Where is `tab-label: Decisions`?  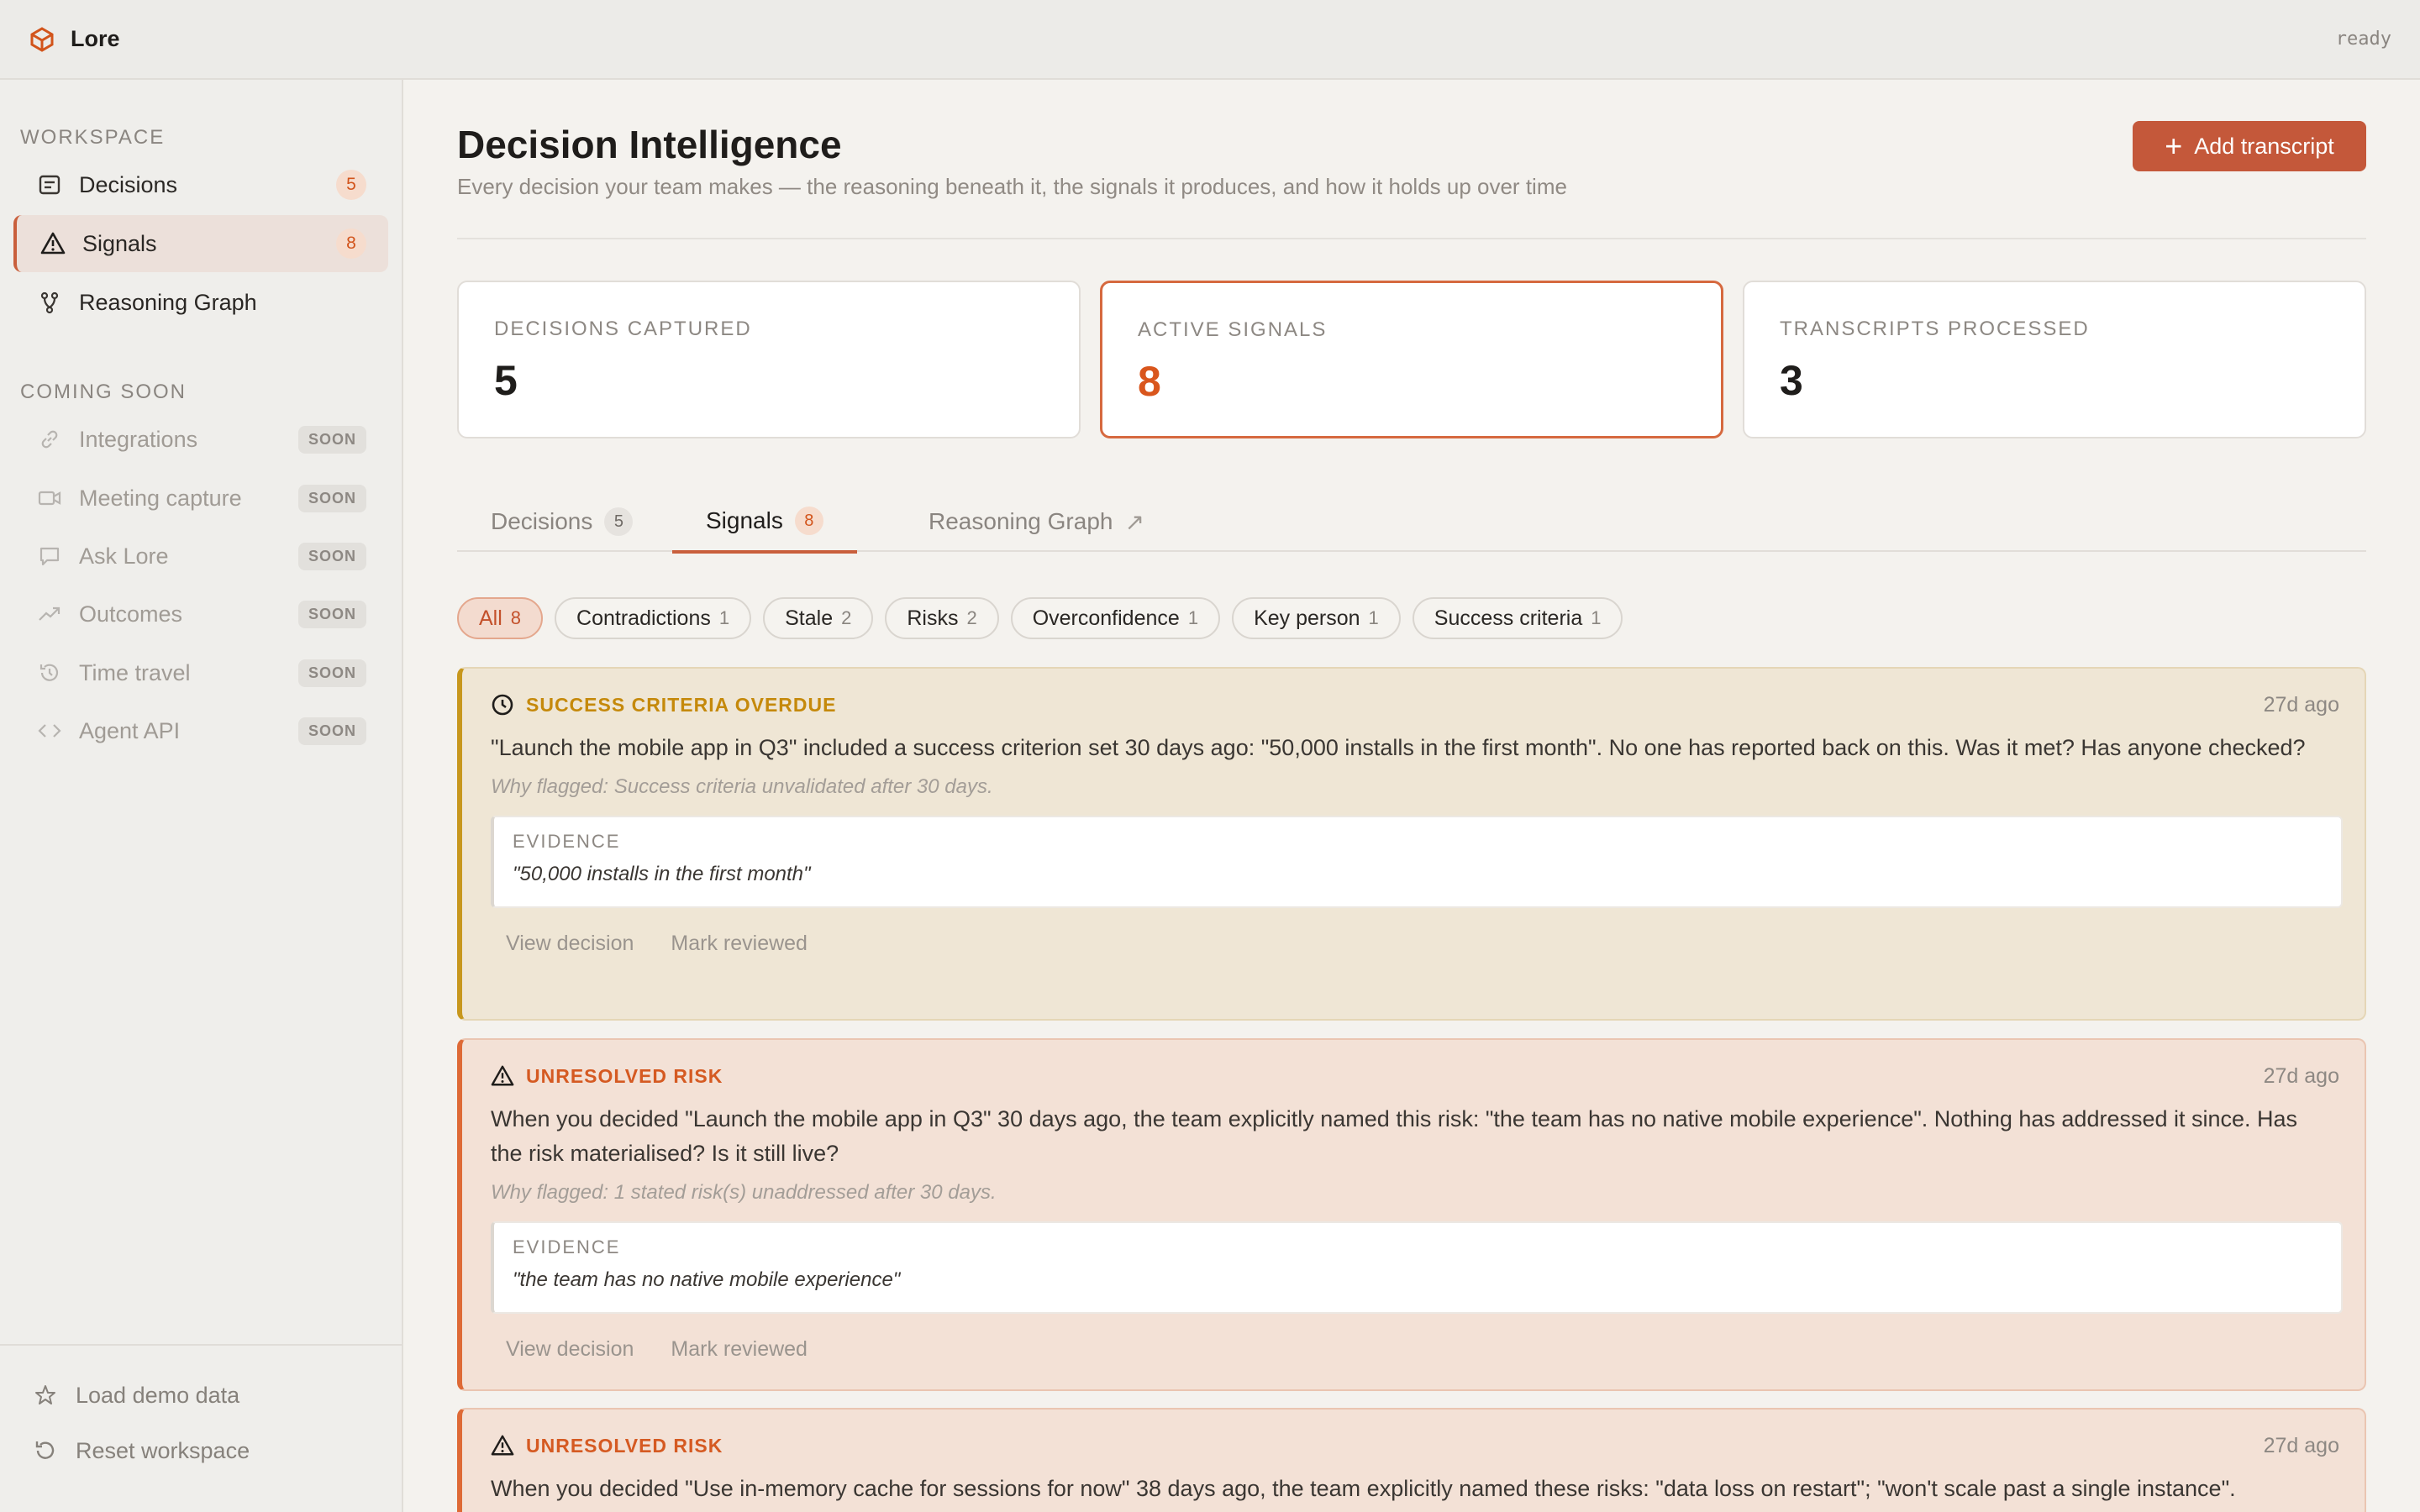 tab-label: Decisions is located at coordinates (542, 521).